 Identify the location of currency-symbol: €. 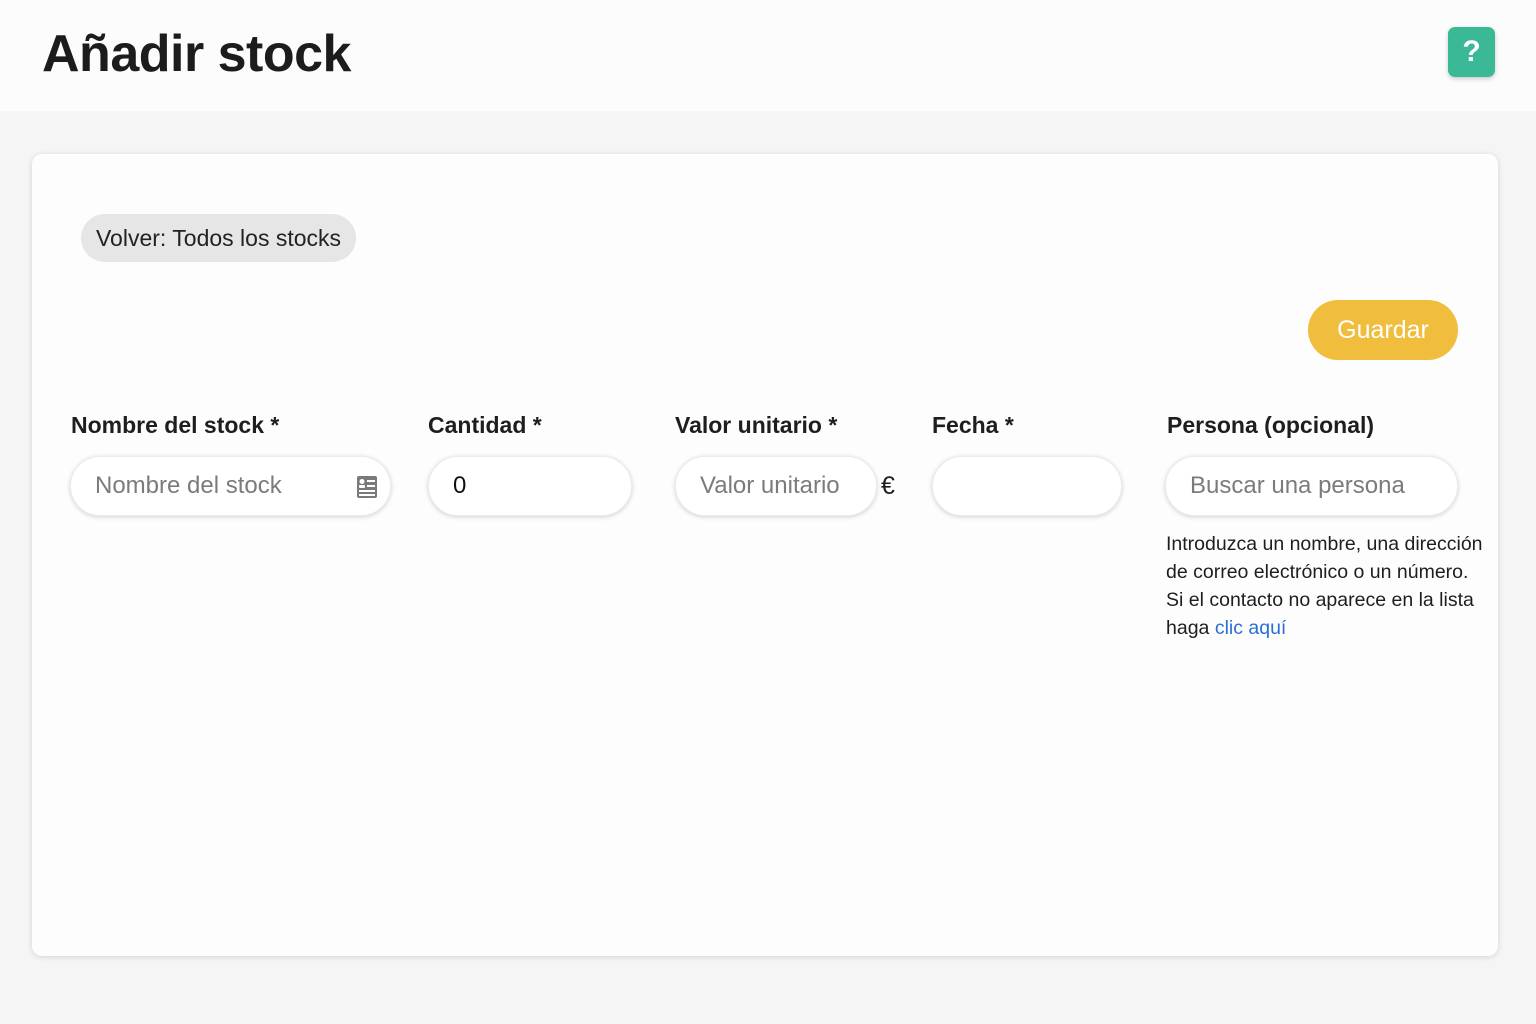
(888, 486).